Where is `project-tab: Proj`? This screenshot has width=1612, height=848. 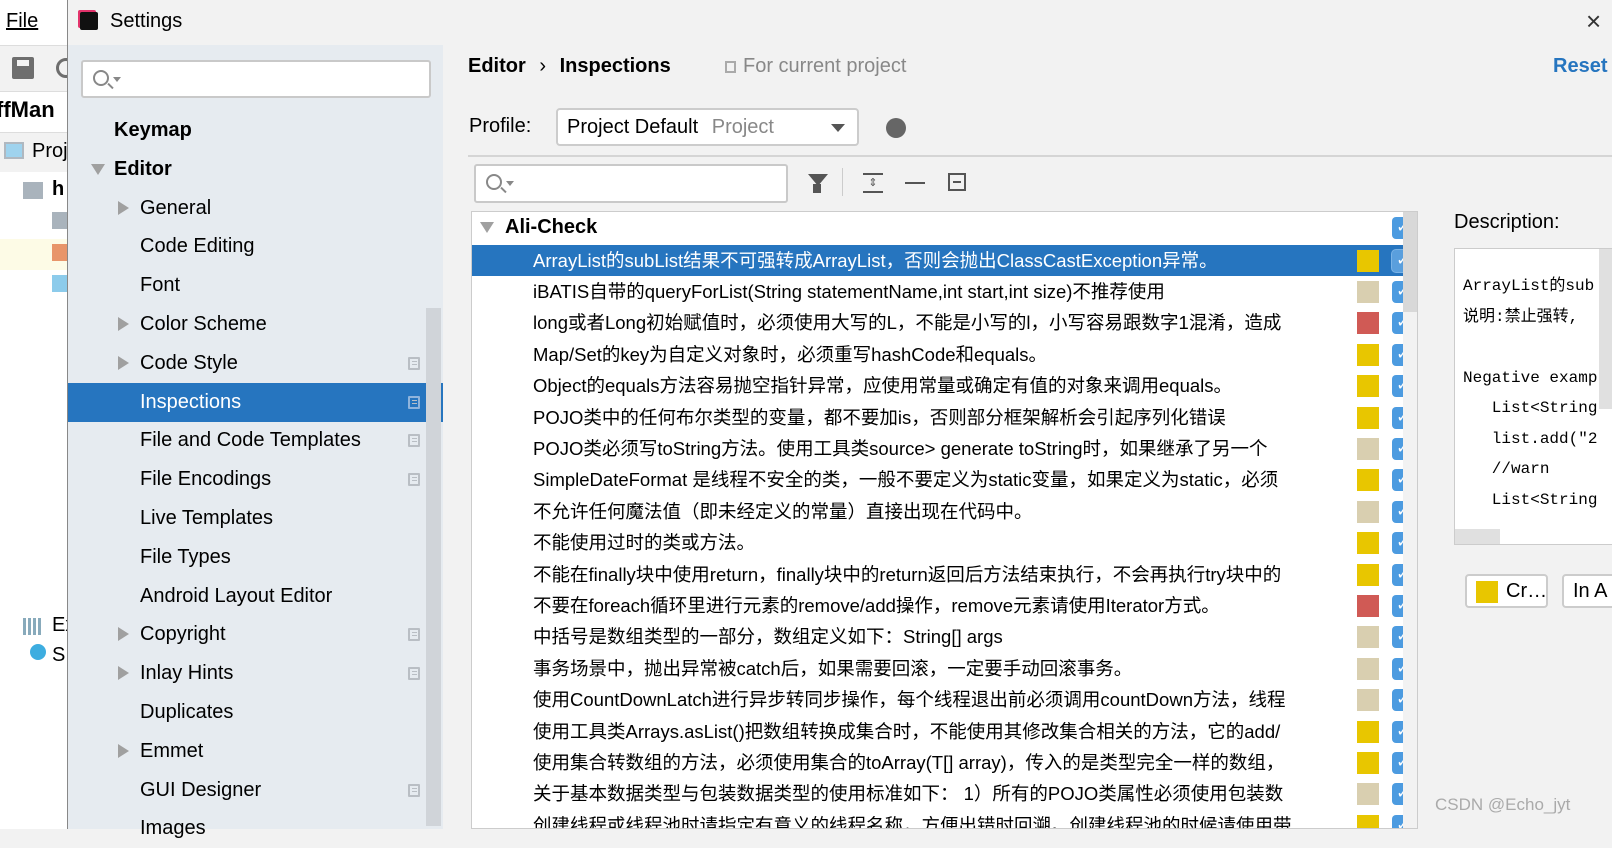 project-tab: Proj is located at coordinates (33, 152).